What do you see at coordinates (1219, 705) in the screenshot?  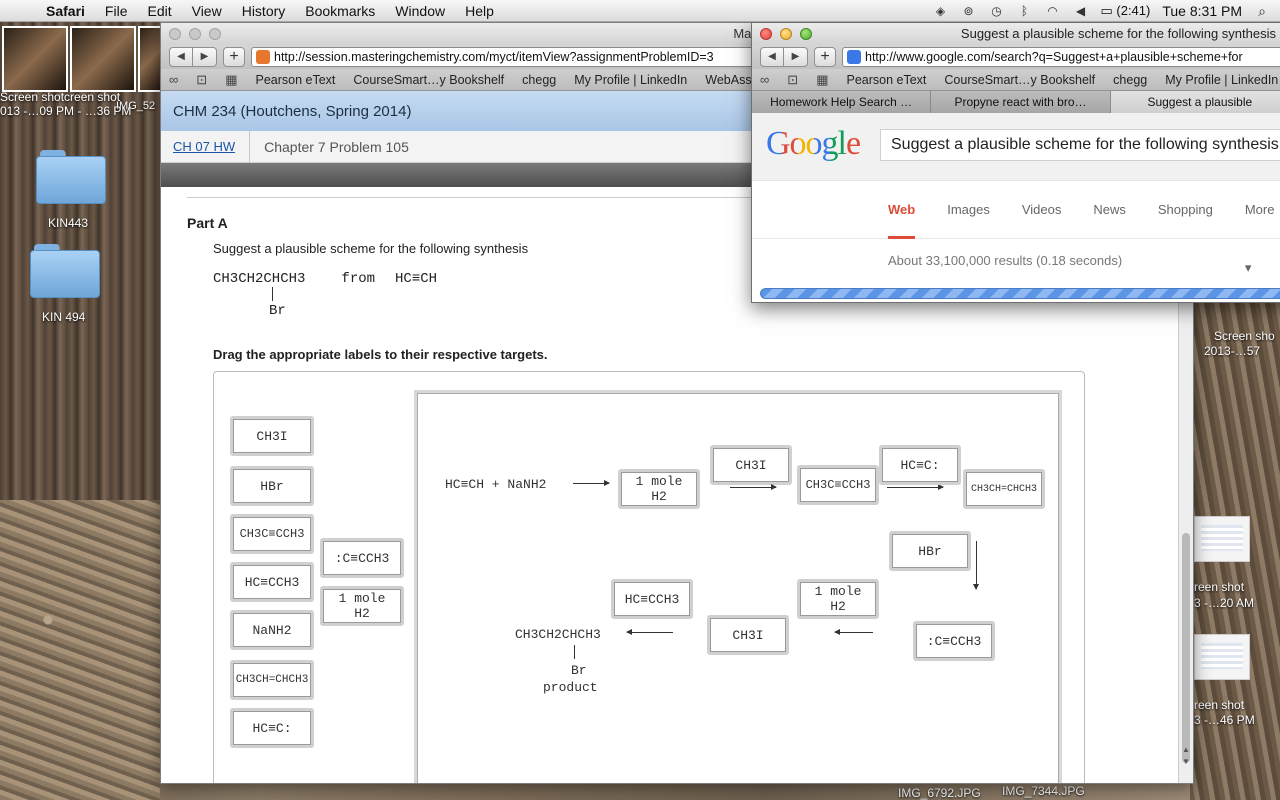 I see `desktop-label-right-shot3: reen shot` at bounding box center [1219, 705].